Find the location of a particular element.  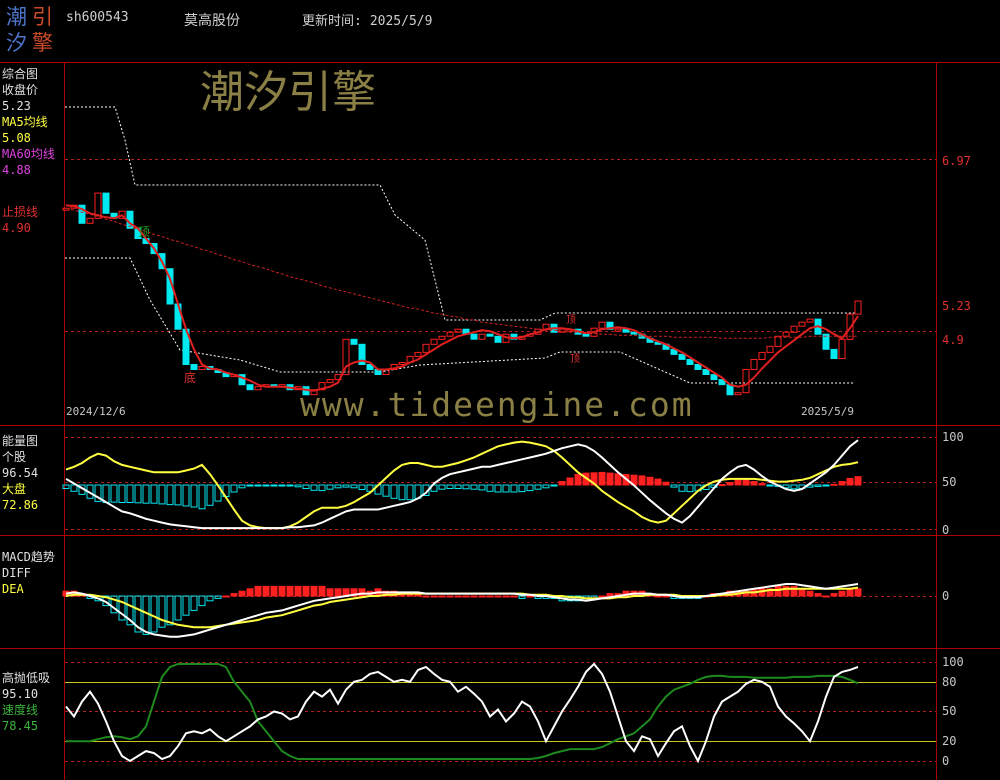

date-start: 2024/12/6 is located at coordinates (96, 411).